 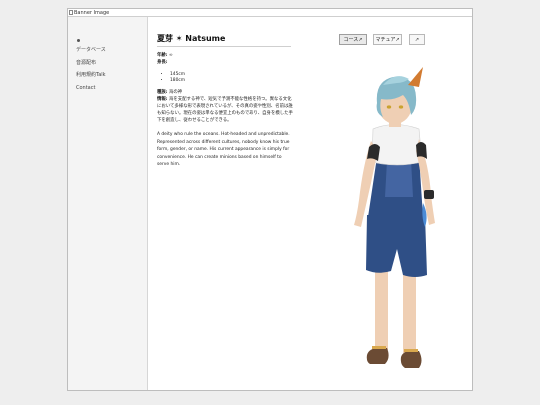 What do you see at coordinates (177, 81) in the screenshot?
I see `height-item: 180cm` at bounding box center [177, 81].